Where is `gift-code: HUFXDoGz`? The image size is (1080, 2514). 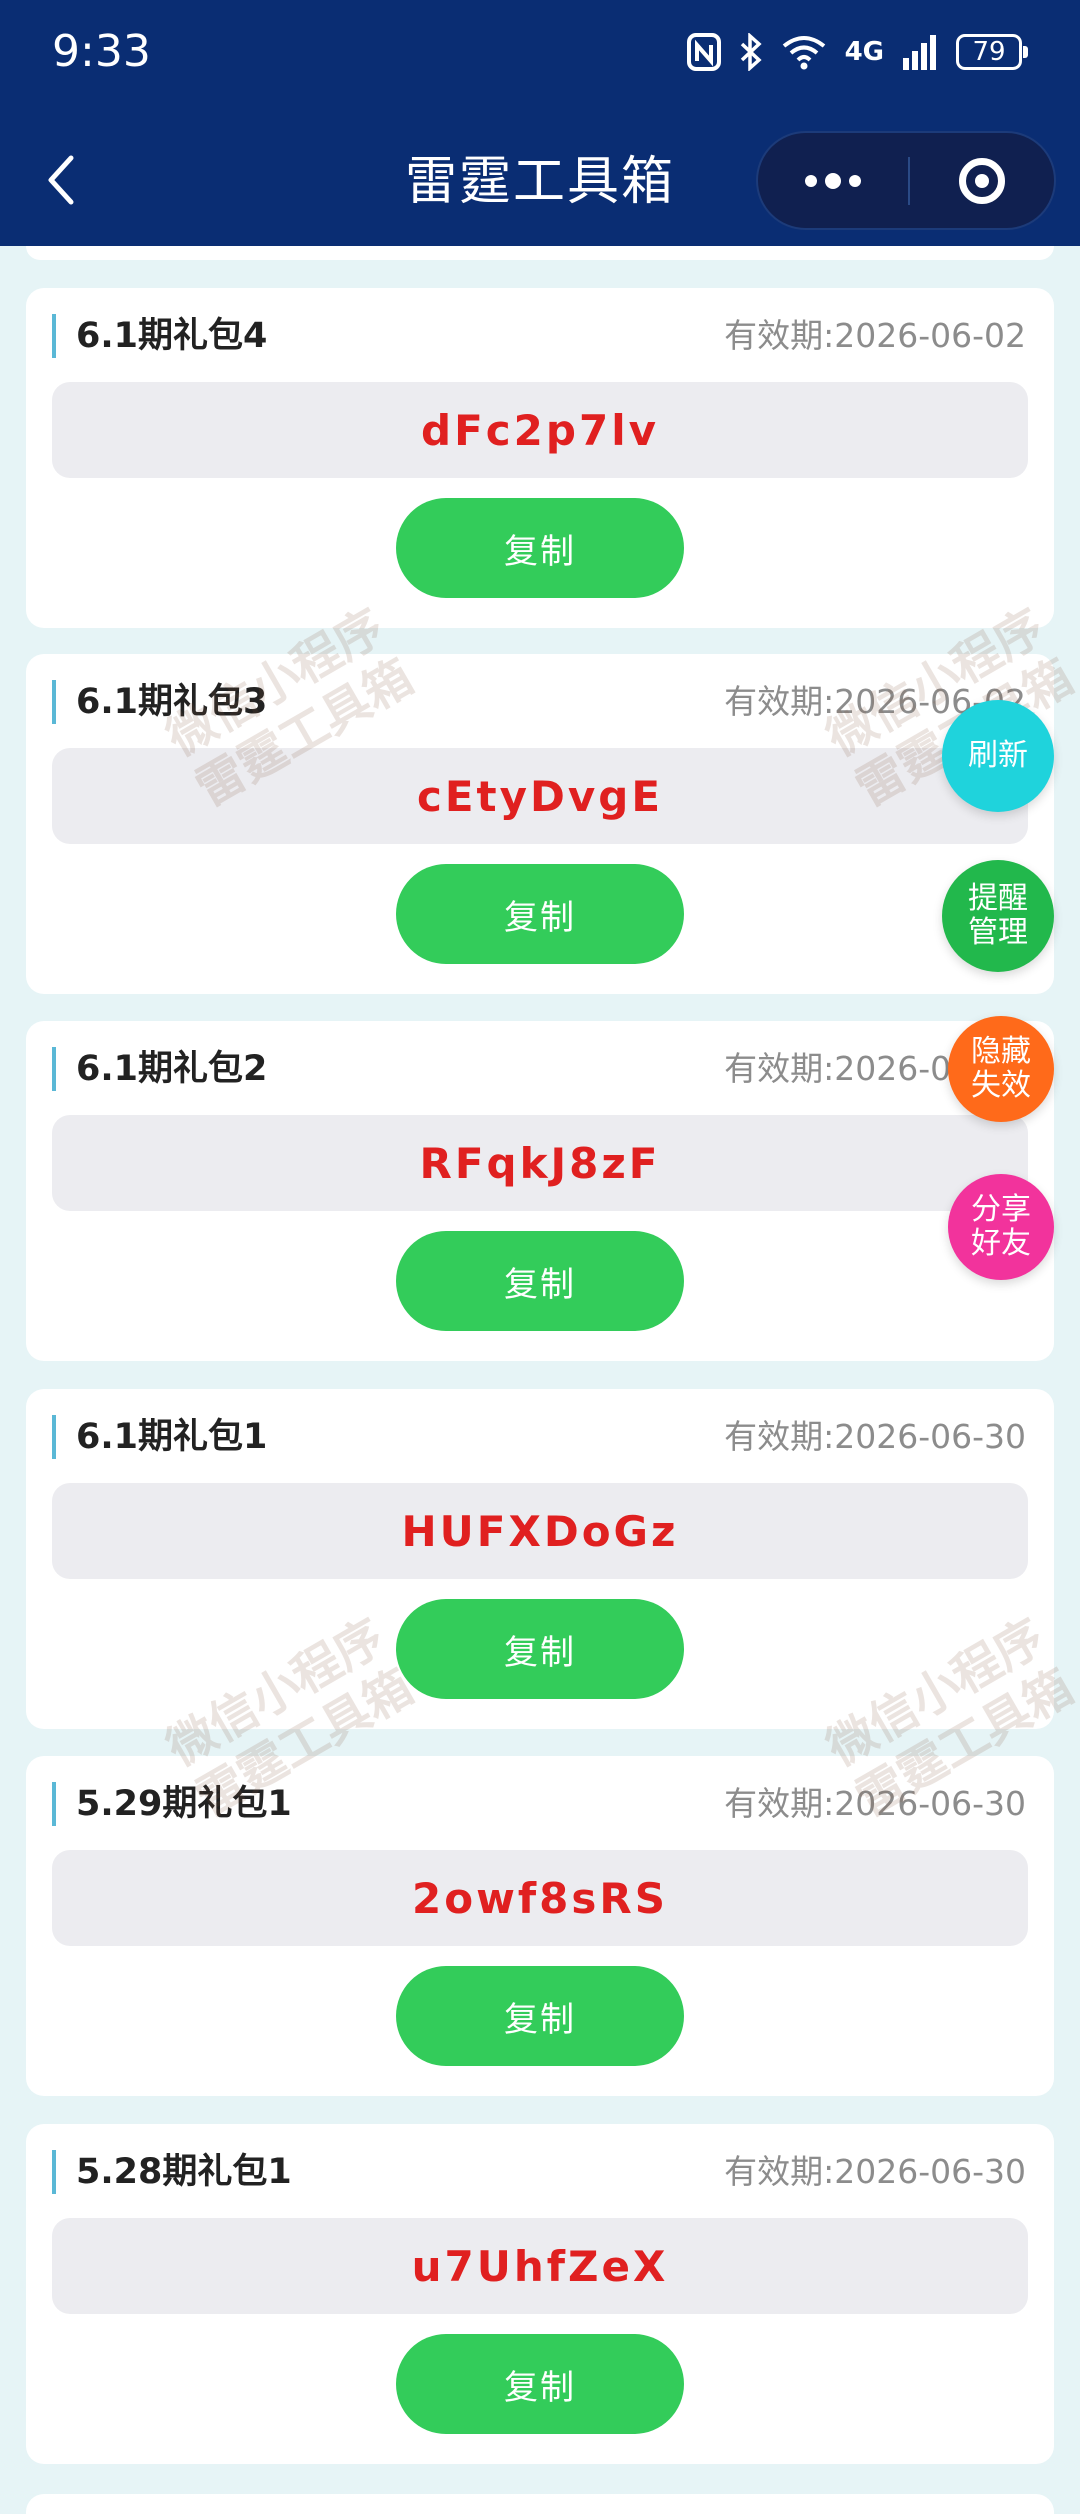
gift-code: HUFXDoGz is located at coordinates (540, 1531).